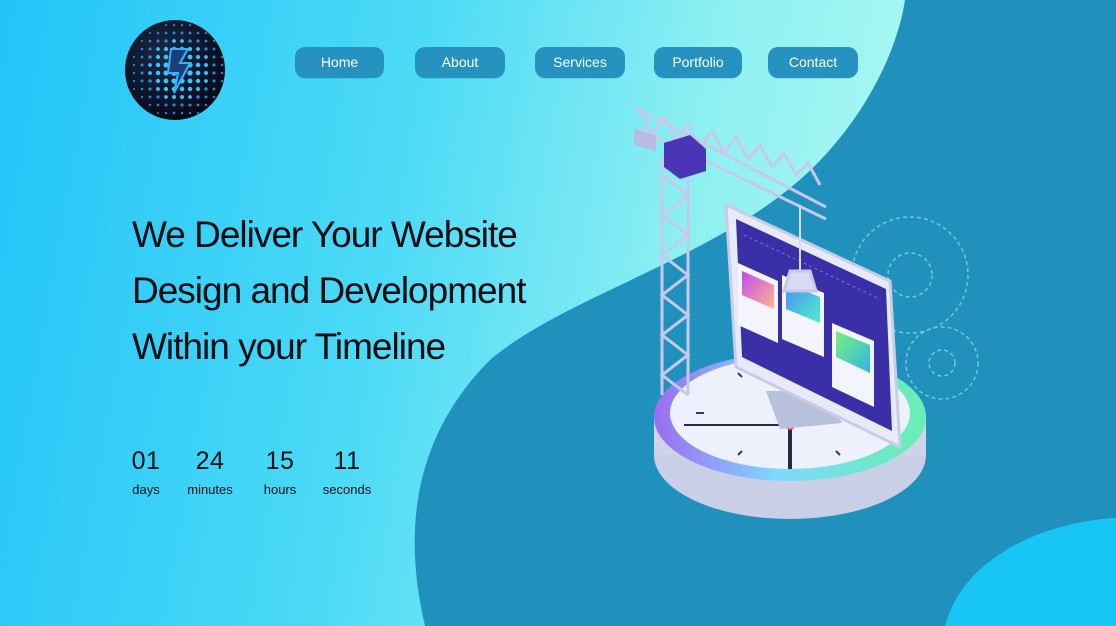 This screenshot has height=626, width=1116. I want to click on hours-label: hours, so click(280, 489).